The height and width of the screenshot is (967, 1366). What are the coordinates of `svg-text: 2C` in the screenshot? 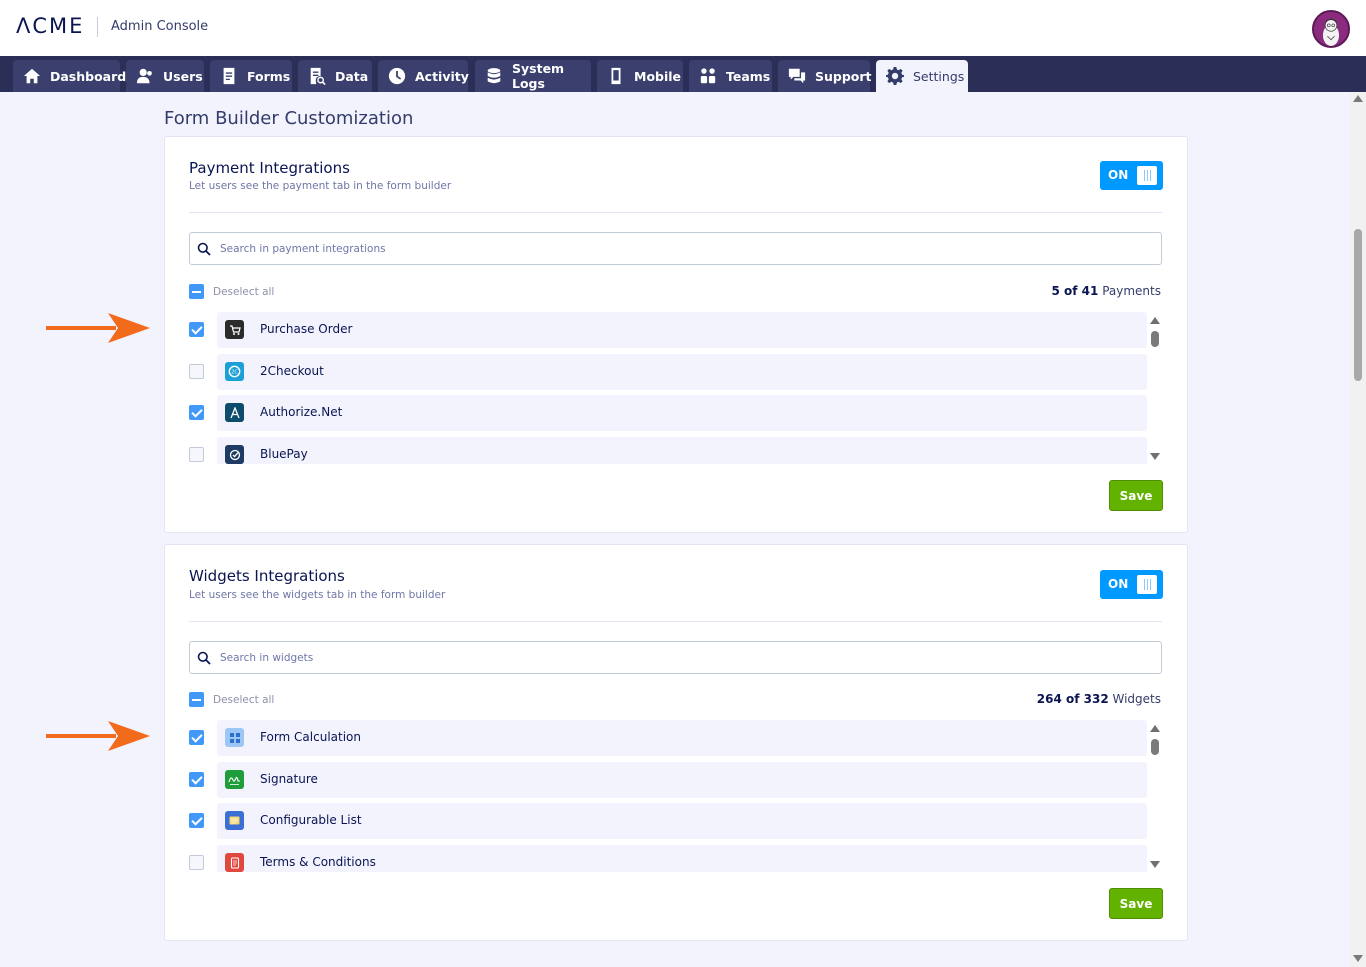 It's located at (234, 372).